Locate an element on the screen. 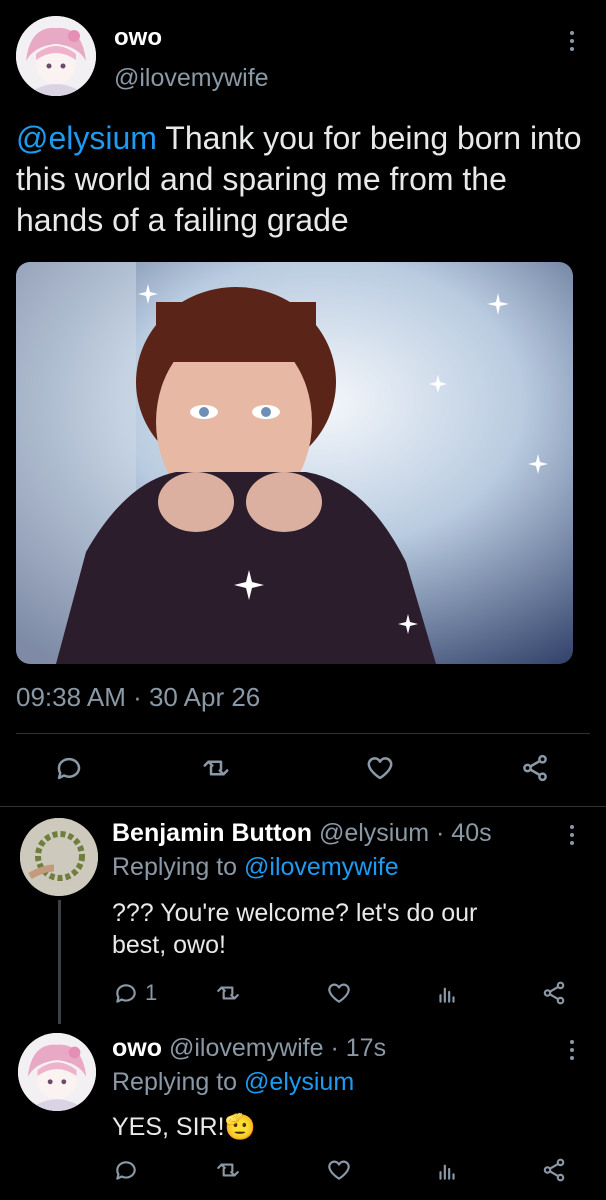 This screenshot has height=1200, width=606. reply-button: 1 is located at coordinates (135, 993).